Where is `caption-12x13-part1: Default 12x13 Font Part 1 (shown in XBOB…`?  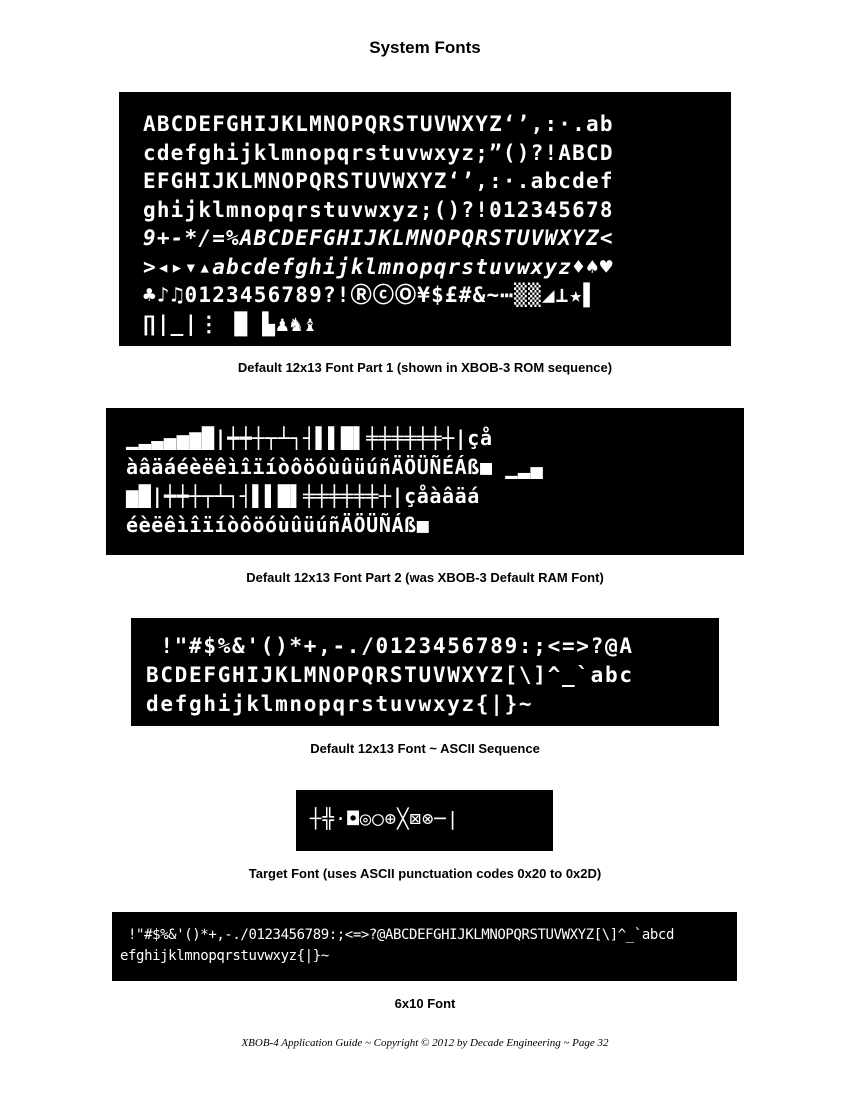 caption-12x13-part1: Default 12x13 Font Part 1 (shown in XBOB… is located at coordinates (425, 367).